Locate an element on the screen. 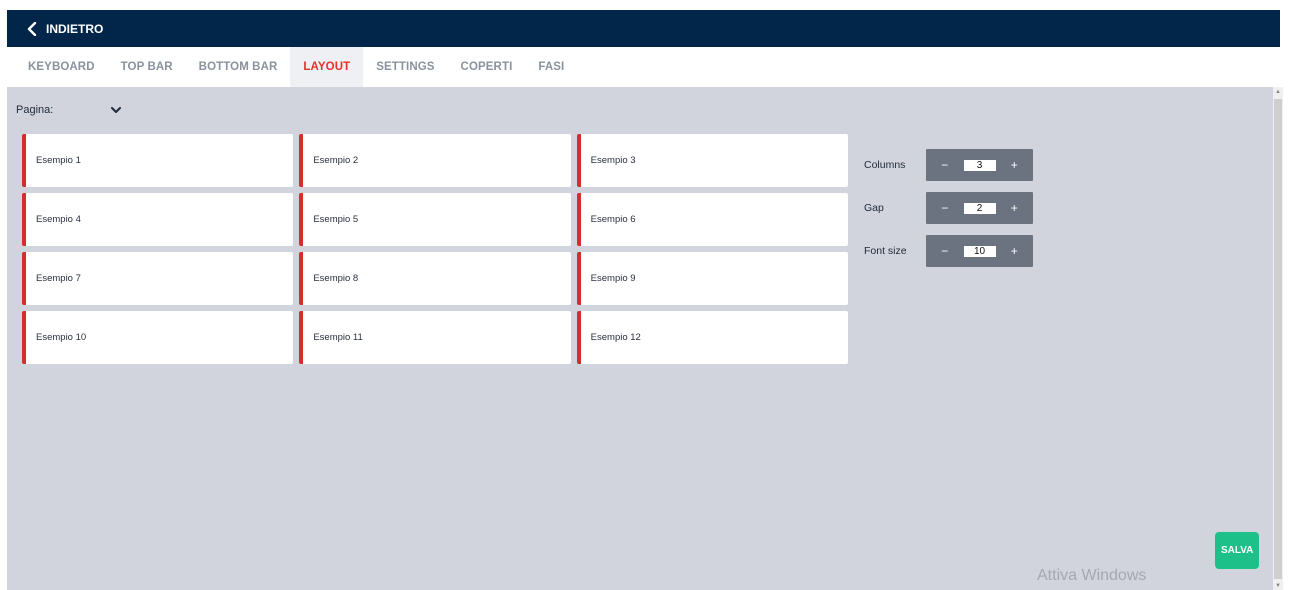 This screenshot has height=590, width=1290. columns-control: Columns − + is located at coordinates (948, 165).